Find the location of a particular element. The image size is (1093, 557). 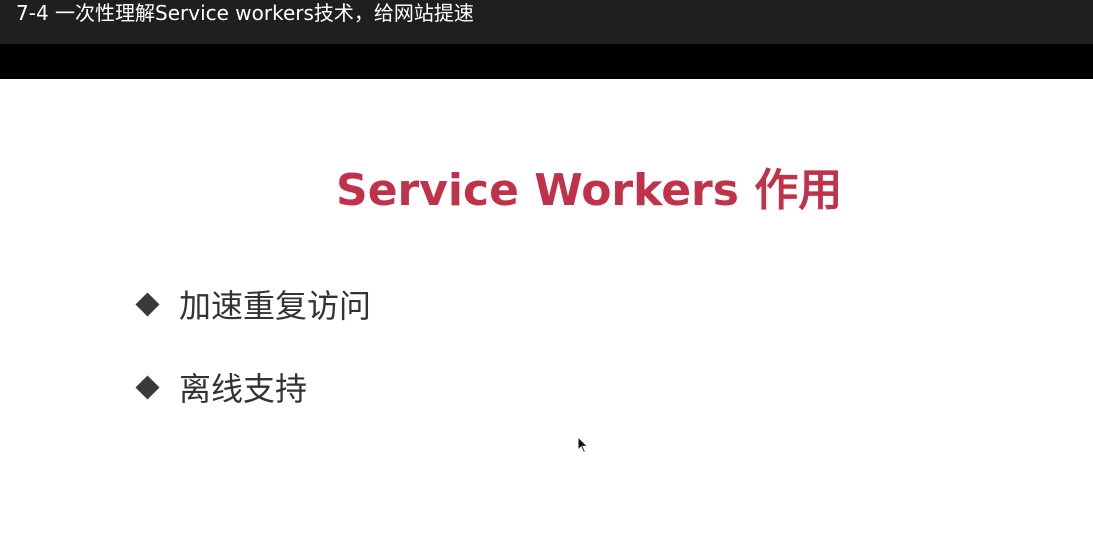

bullet-item-accelerate: 加速重复访问 is located at coordinates (253, 304).